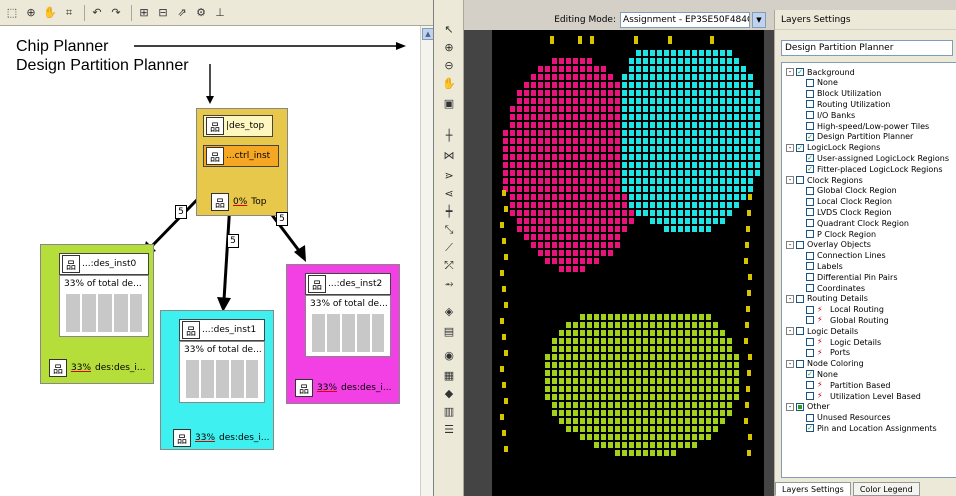 Image resolution: width=956 pixels, height=496 pixels. I want to click on fan-out-icon: ⋖, so click(449, 194).